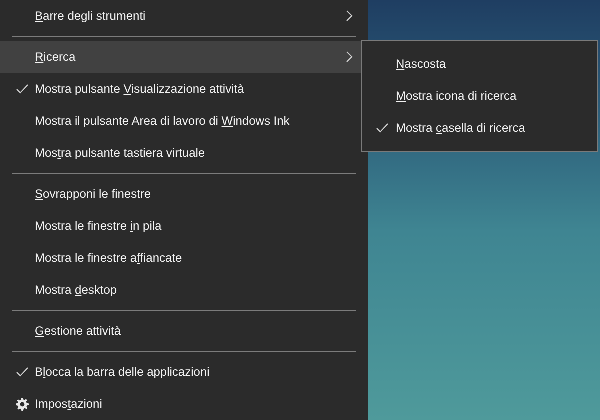 The image size is (600, 420). Describe the element at coordinates (184, 121) in the screenshot. I see `menu-item: Mostra il pulsante Area di lavoro di Windows Ink` at that location.